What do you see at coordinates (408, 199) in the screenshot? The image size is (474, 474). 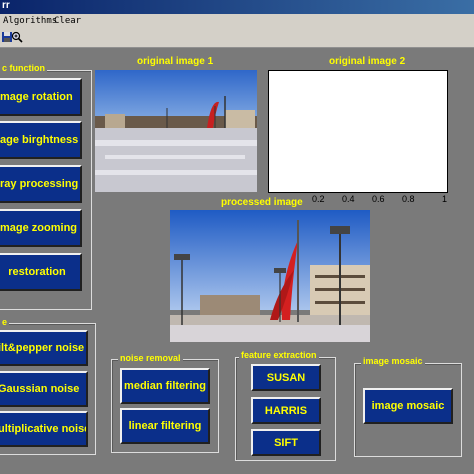 I see `x-tick: 0.8` at bounding box center [408, 199].